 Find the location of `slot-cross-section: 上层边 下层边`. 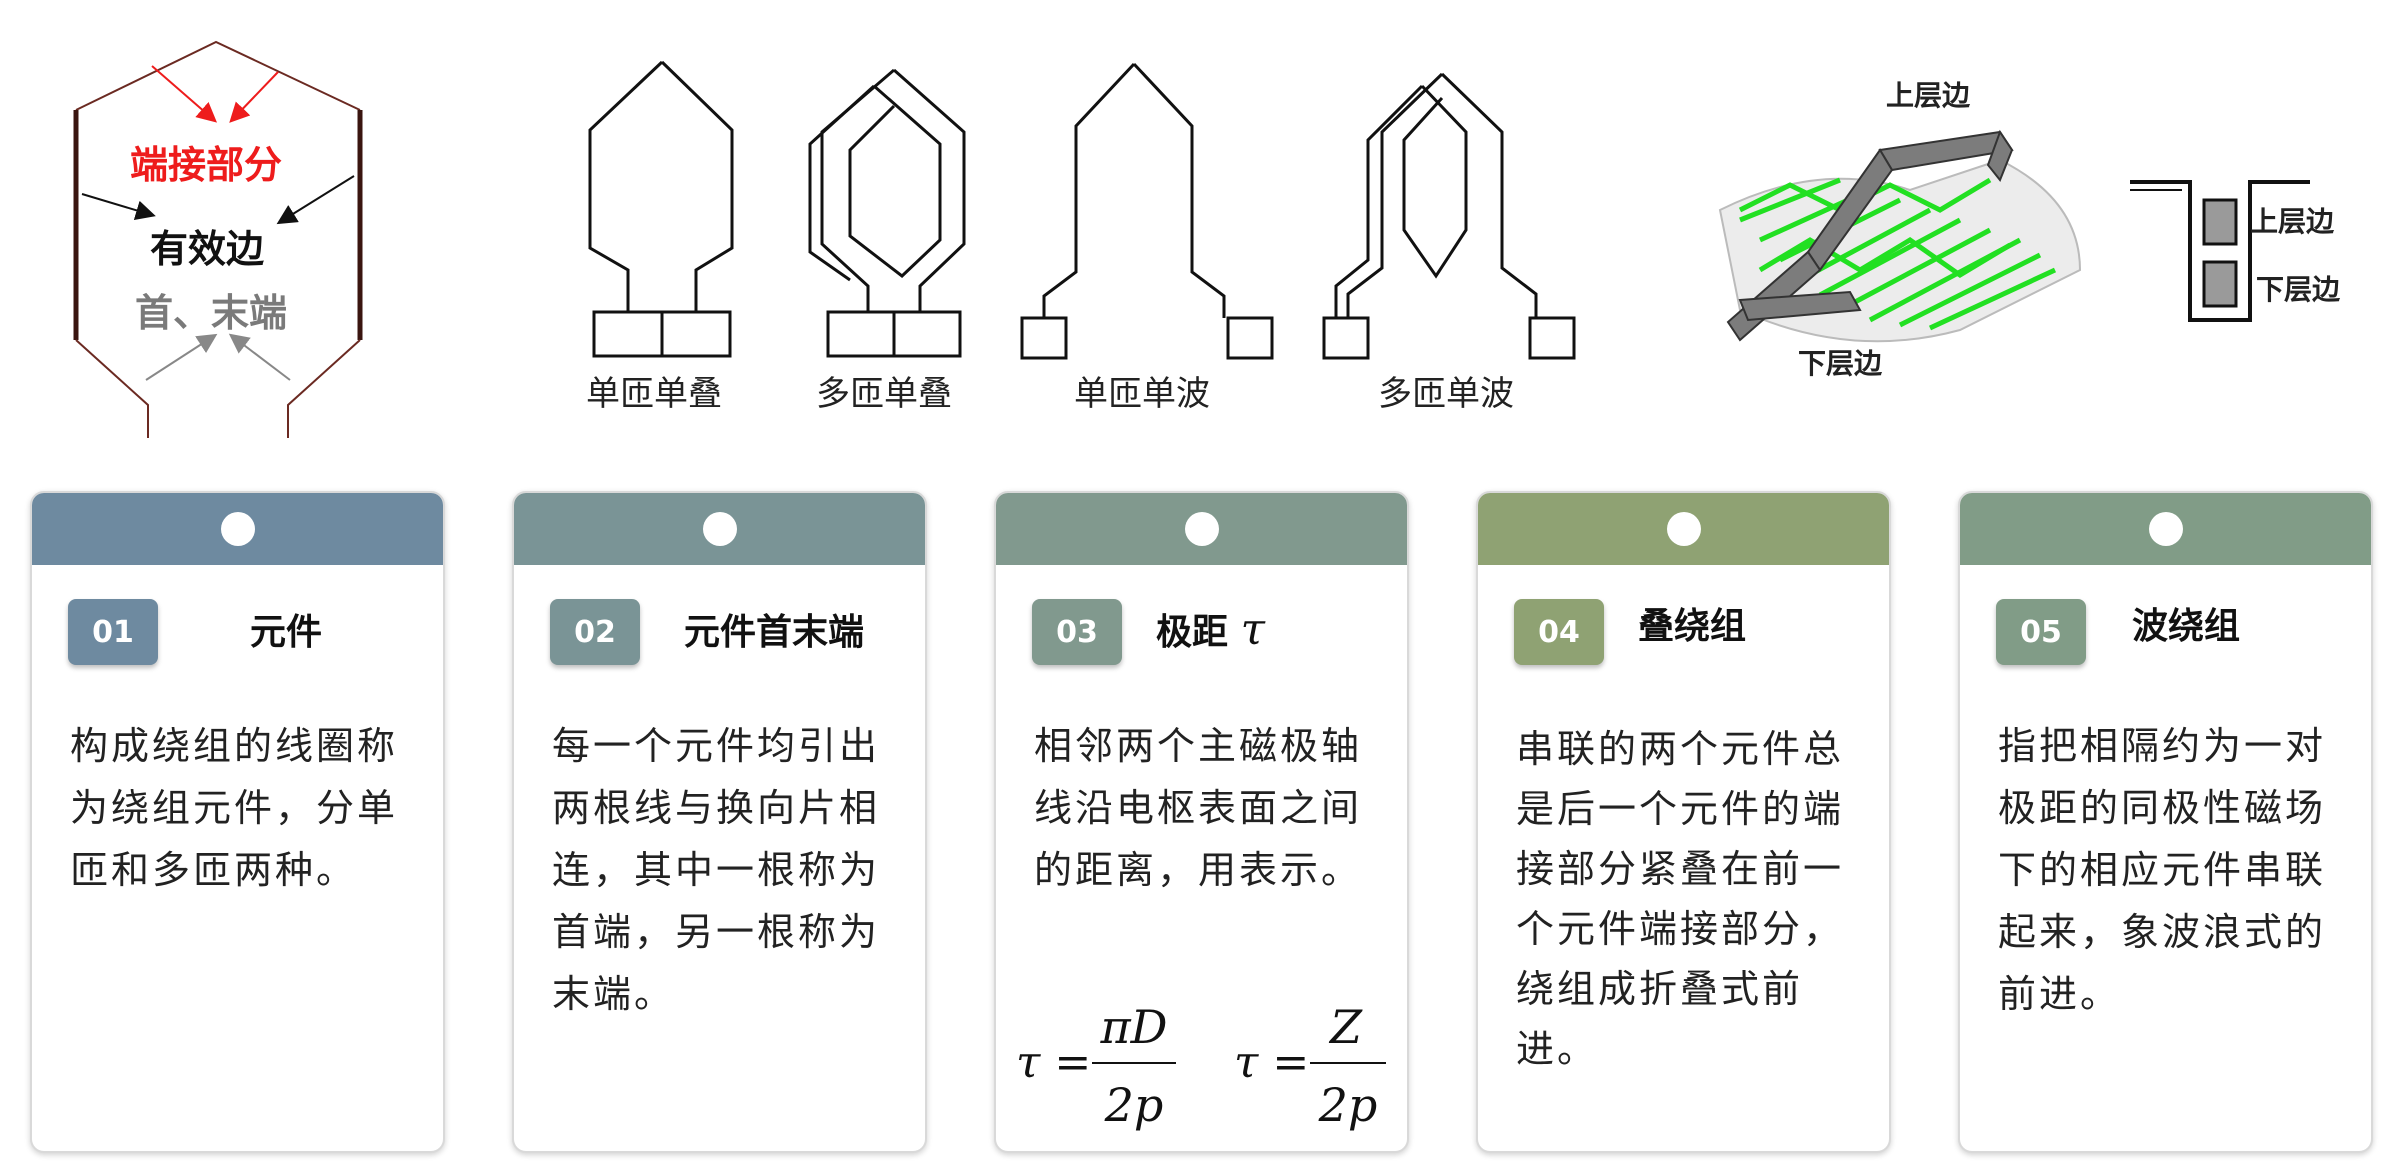

slot-cross-section: 上层边 下层边 is located at coordinates (2250, 250).